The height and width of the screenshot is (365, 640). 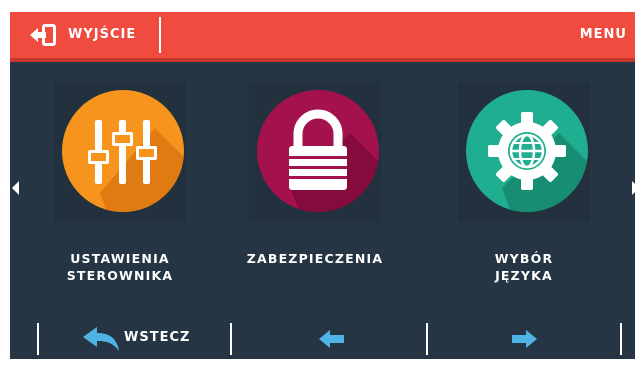 I want to click on tile-label: USTAWIENIA STEROWNIKA, so click(x=120, y=267).